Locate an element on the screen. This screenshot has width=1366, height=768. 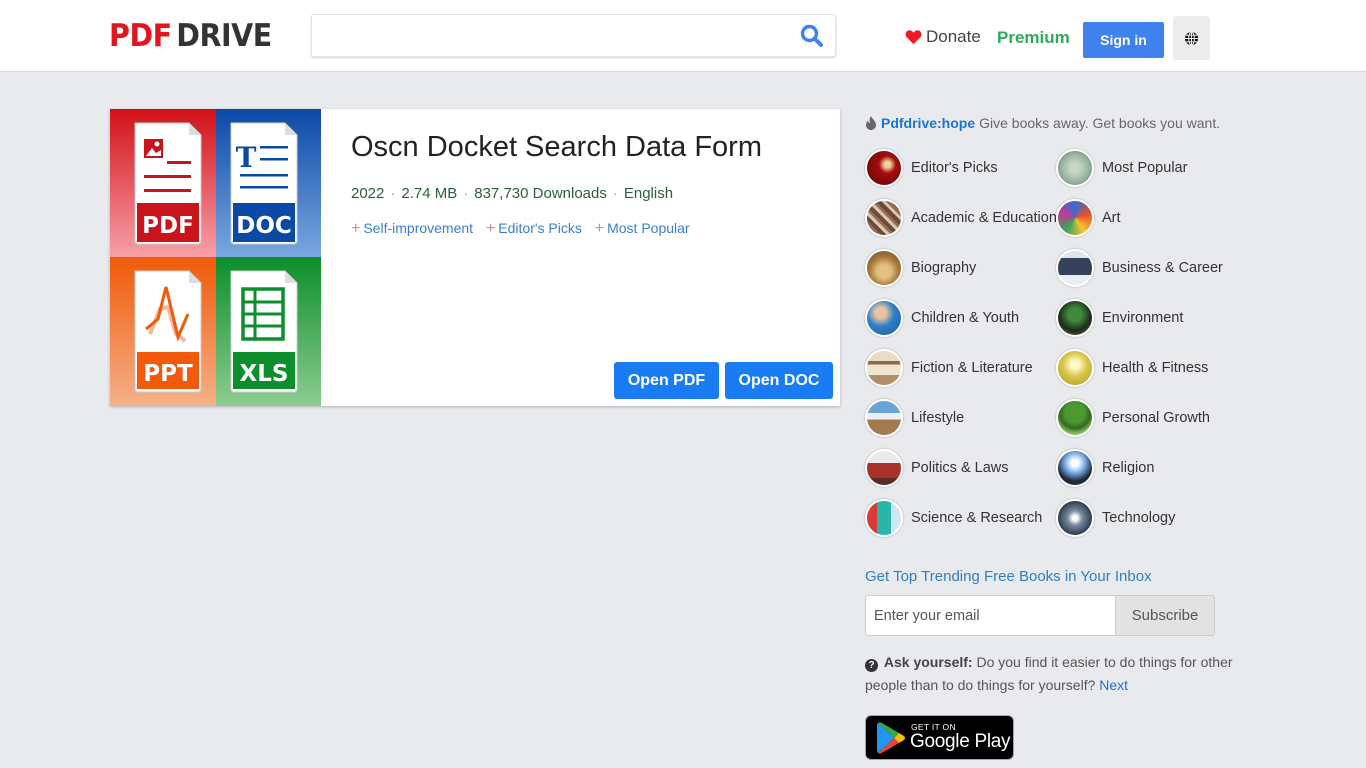
subscribe-button: Subscribe is located at coordinates (1165, 615).